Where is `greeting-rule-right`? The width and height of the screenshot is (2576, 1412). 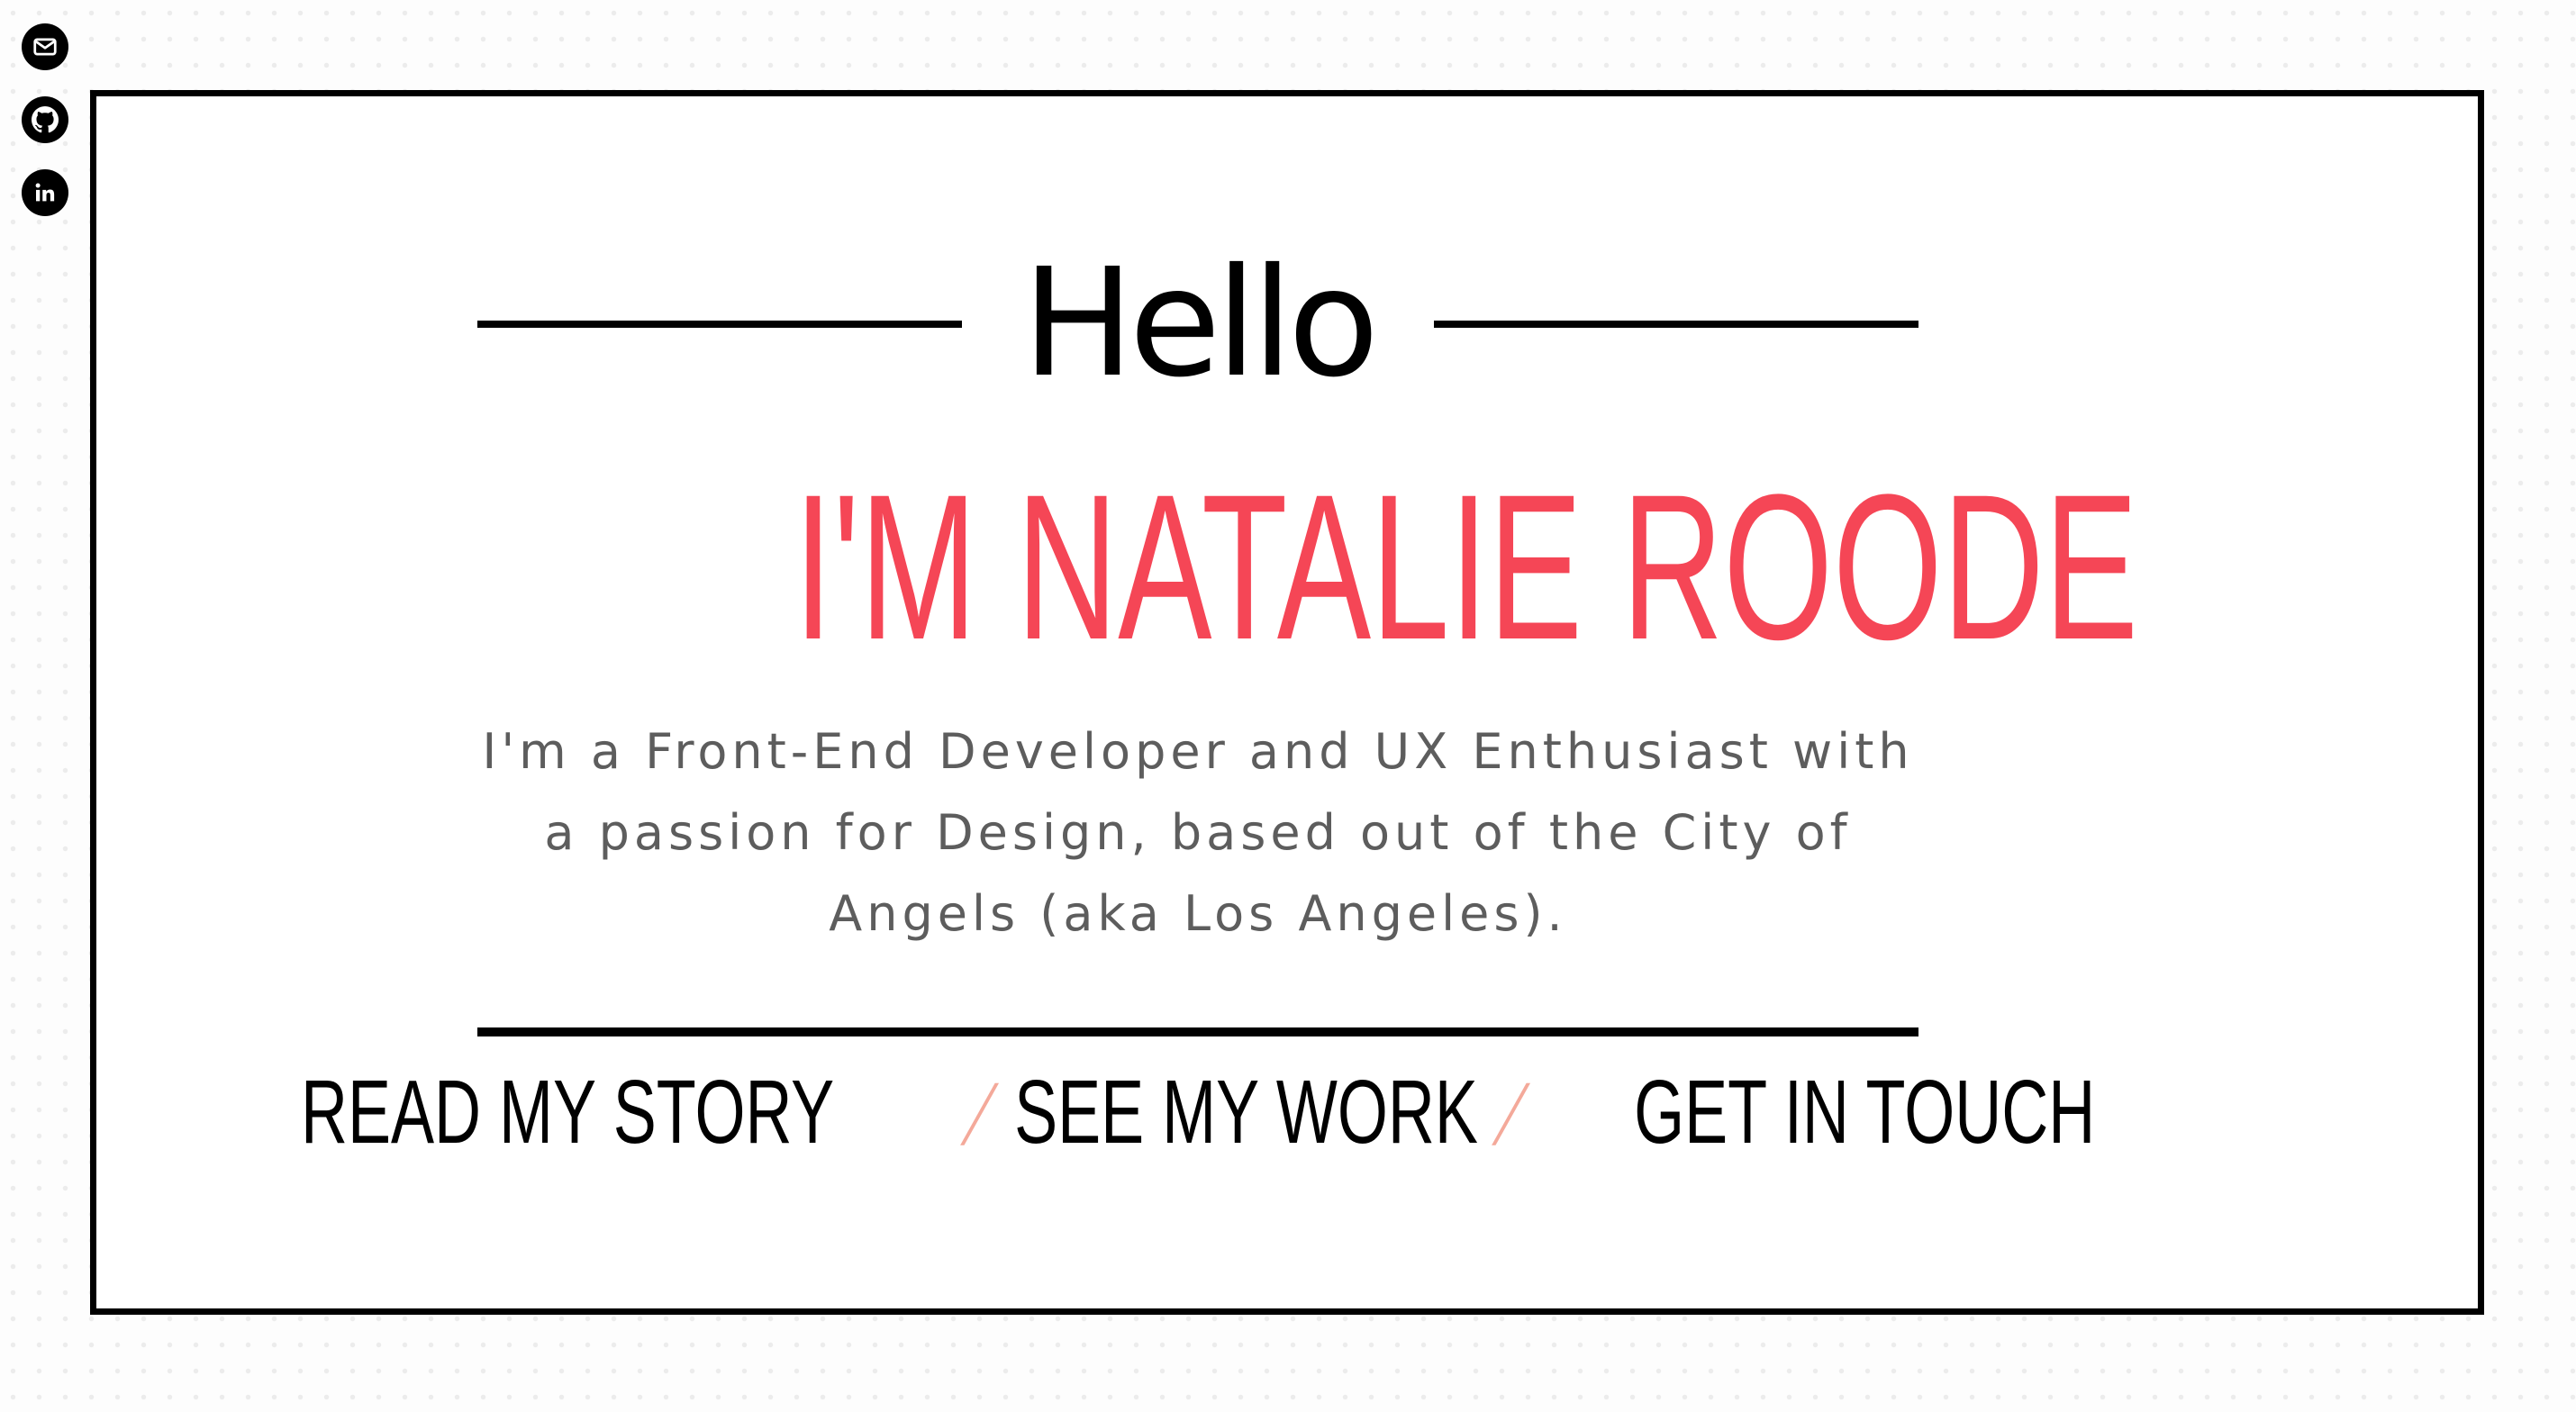
greeting-rule-right is located at coordinates (1675, 324).